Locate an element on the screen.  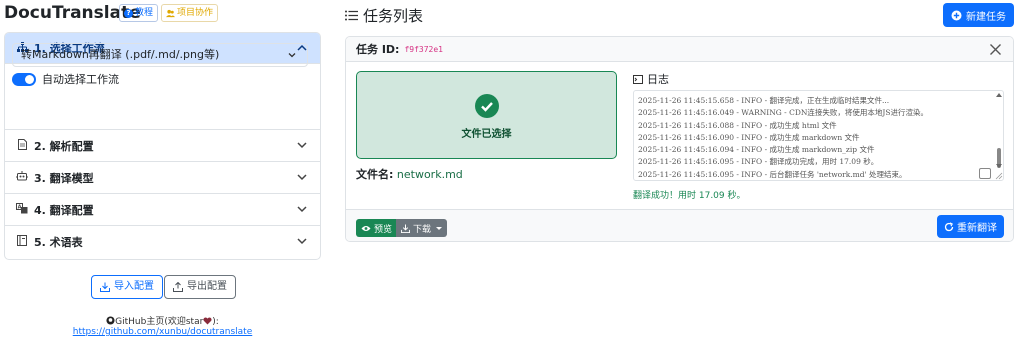
section-label: 5. 术语表 is located at coordinates (58, 242).